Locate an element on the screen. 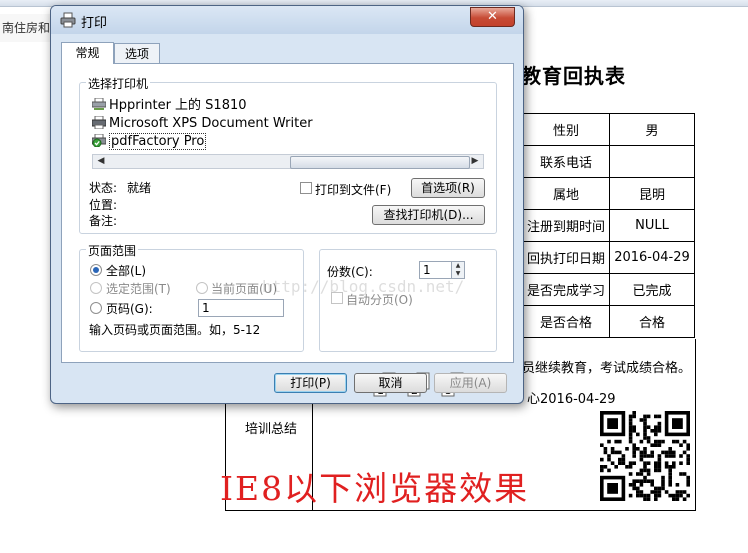 The image size is (748, 553). print-to-file-label: 打印到文件(F) is located at coordinates (353, 190).